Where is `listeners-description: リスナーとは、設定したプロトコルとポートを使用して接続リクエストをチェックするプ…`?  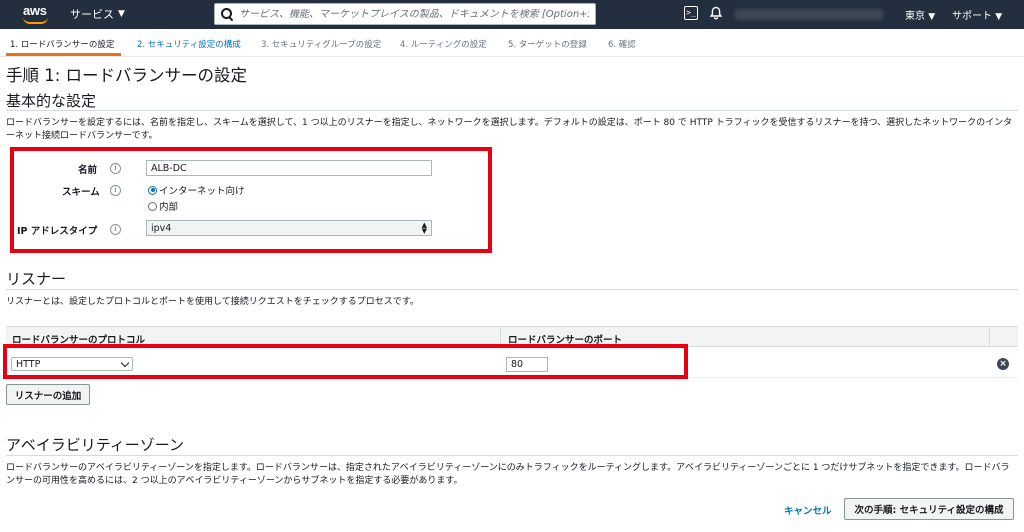 listeners-description: リスナーとは、設定したプロトコルとポートを使用して接続リクエストをチェックするプ… is located at coordinates (212, 302).